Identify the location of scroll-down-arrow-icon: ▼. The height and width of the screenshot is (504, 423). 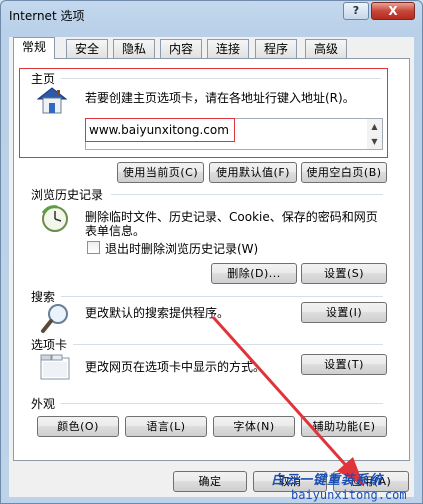
(374, 141).